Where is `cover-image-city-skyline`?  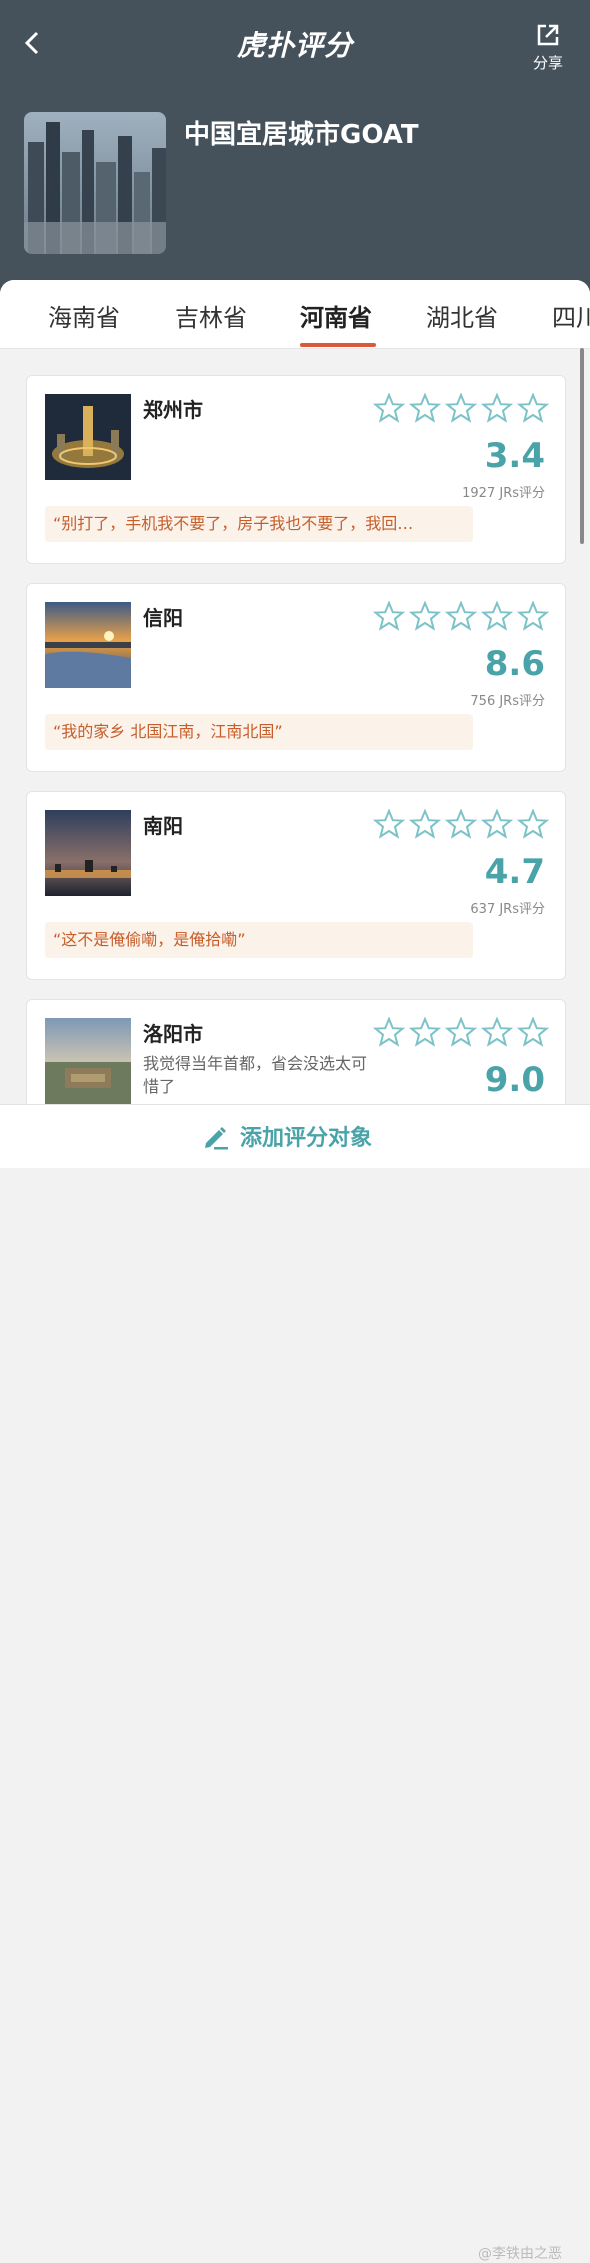 cover-image-city-skyline is located at coordinates (95, 183).